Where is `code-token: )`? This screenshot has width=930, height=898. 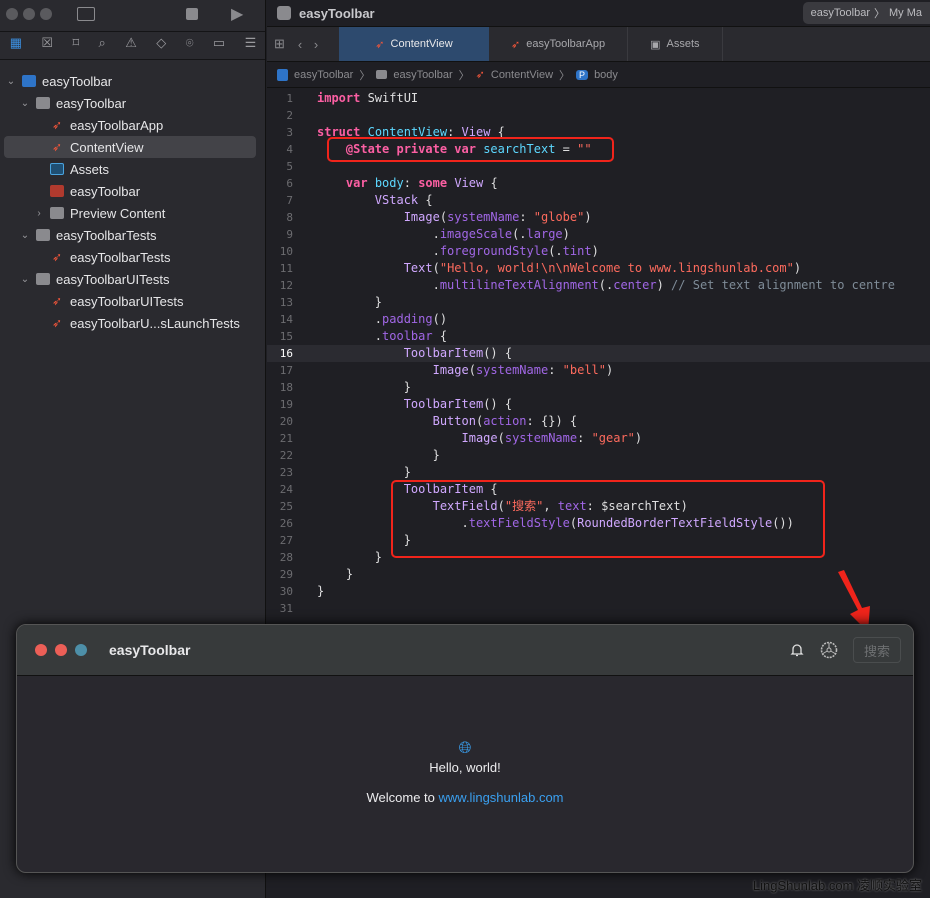
code-token: ) is located at coordinates (638, 438).